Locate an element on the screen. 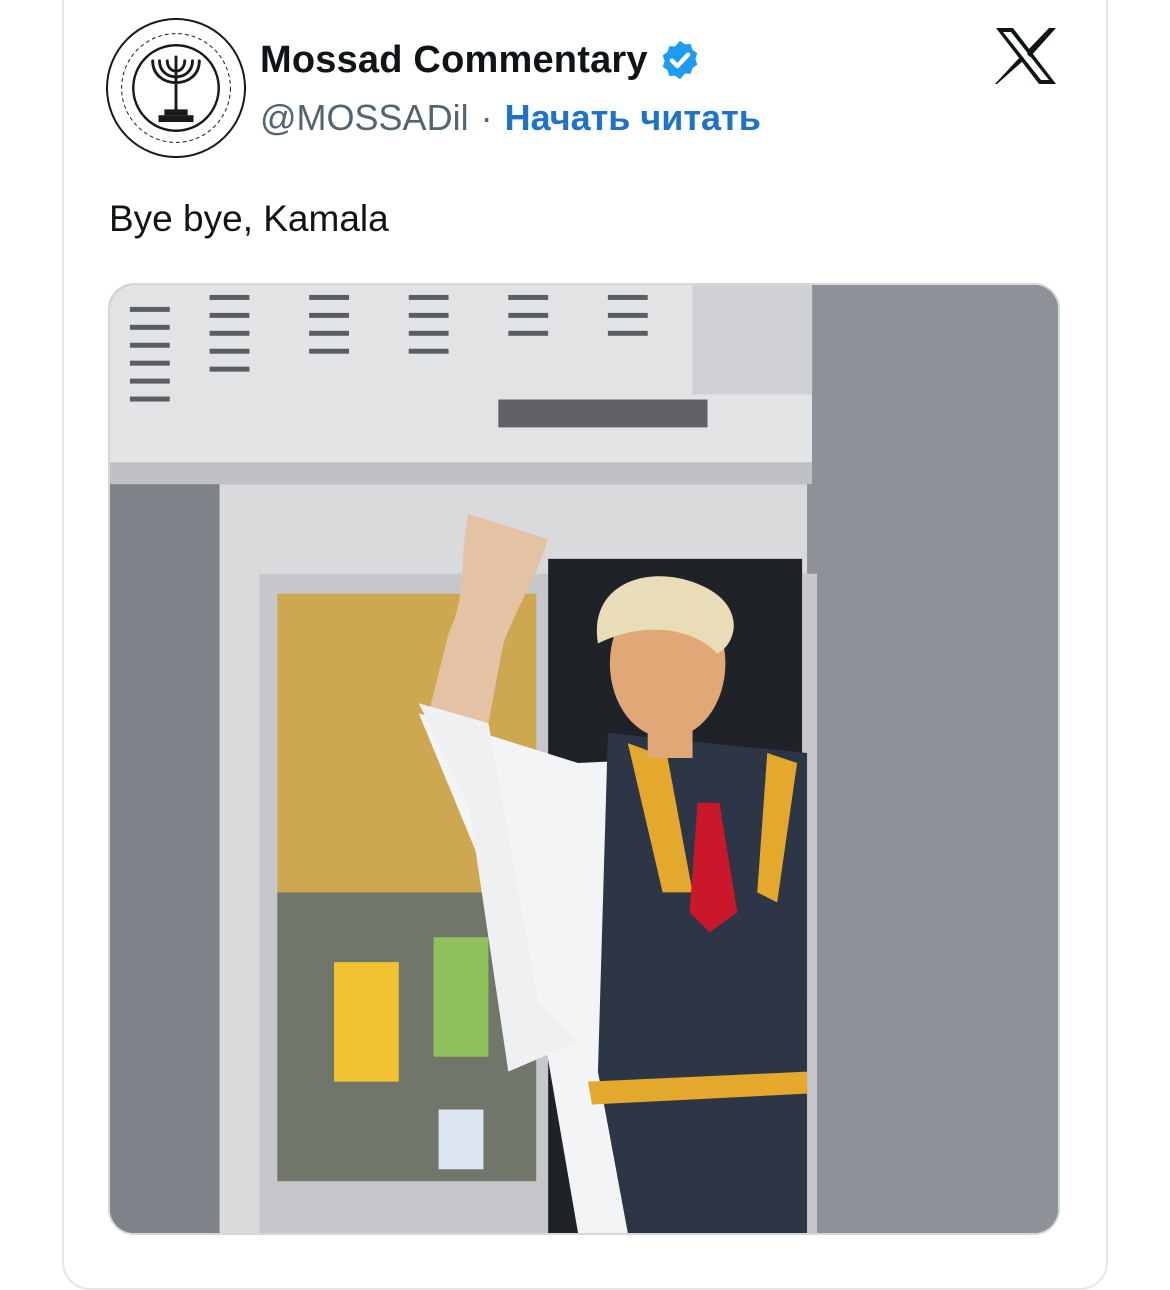 The image size is (1170, 1290). x-logo-icon is located at coordinates (1026, 56).